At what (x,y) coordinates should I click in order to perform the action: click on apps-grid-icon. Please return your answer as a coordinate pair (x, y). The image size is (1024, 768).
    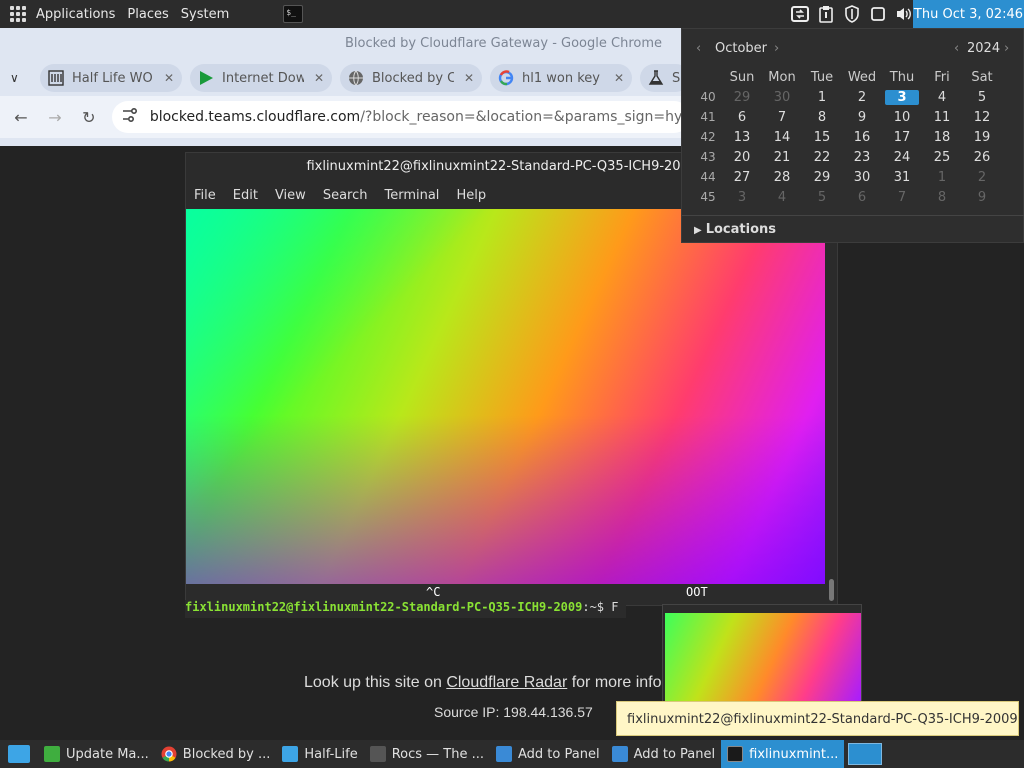
    Looking at the image, I should click on (18, 14).